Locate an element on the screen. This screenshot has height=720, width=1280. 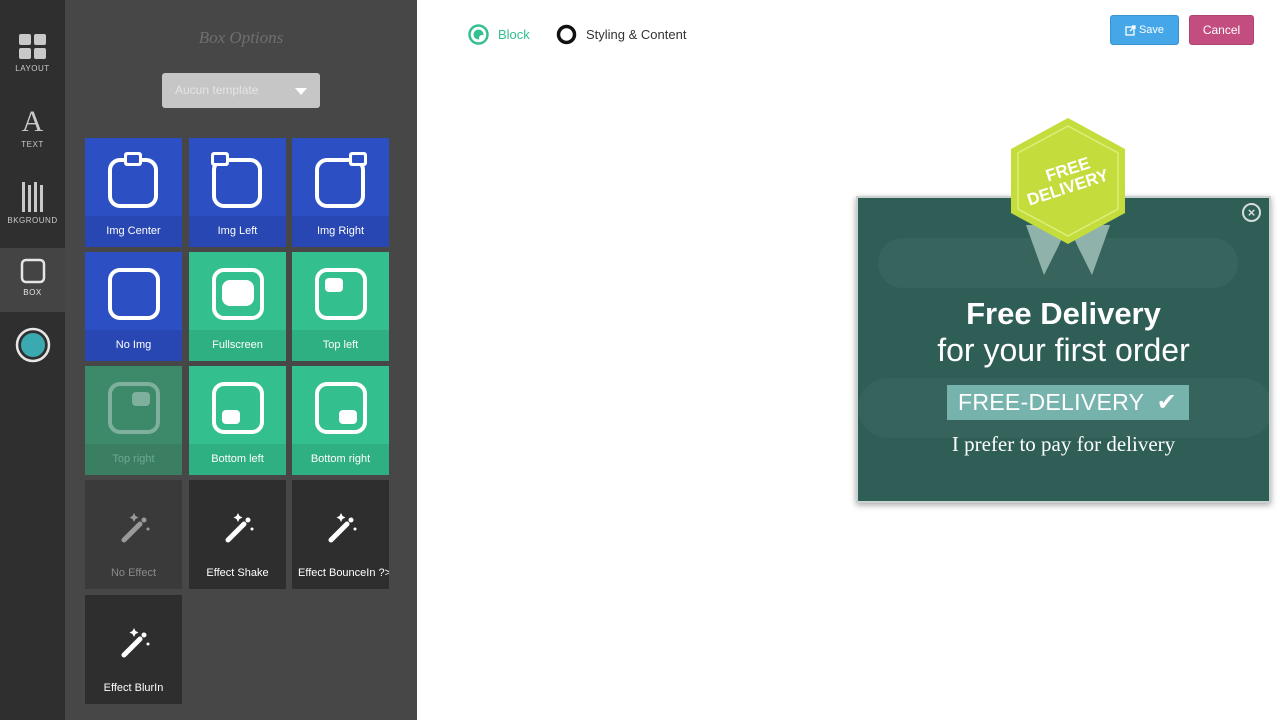
panel-title: Box Options is located at coordinates (241, 37).